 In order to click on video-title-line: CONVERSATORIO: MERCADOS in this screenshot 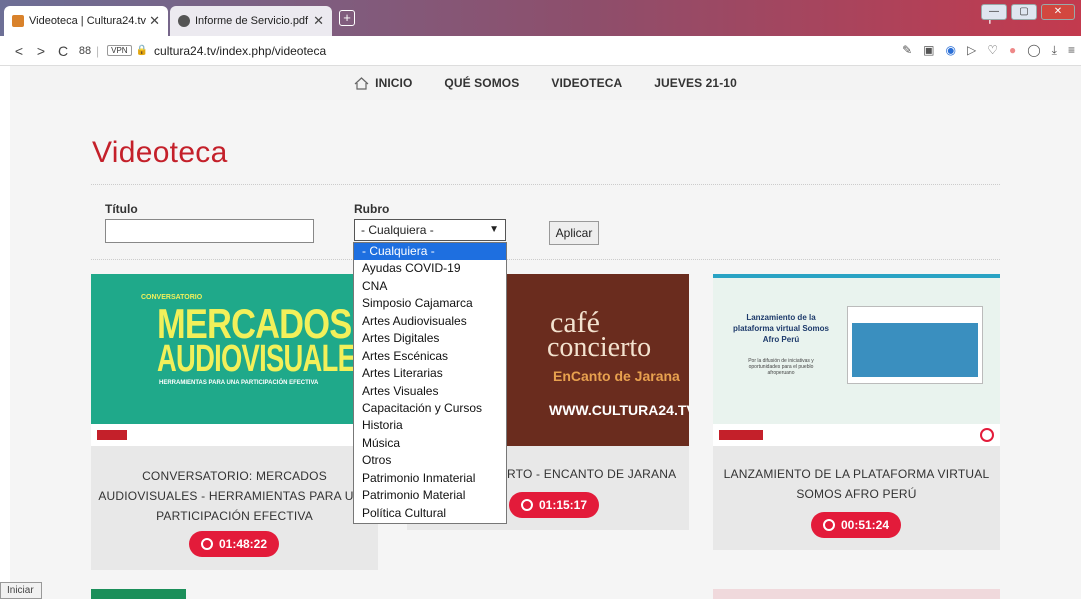, I will do `click(234, 476)`.